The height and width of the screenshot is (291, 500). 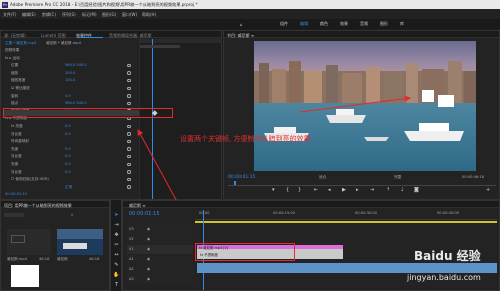 I want to click on thumbnail-sequence, so click(x=29, y=242).